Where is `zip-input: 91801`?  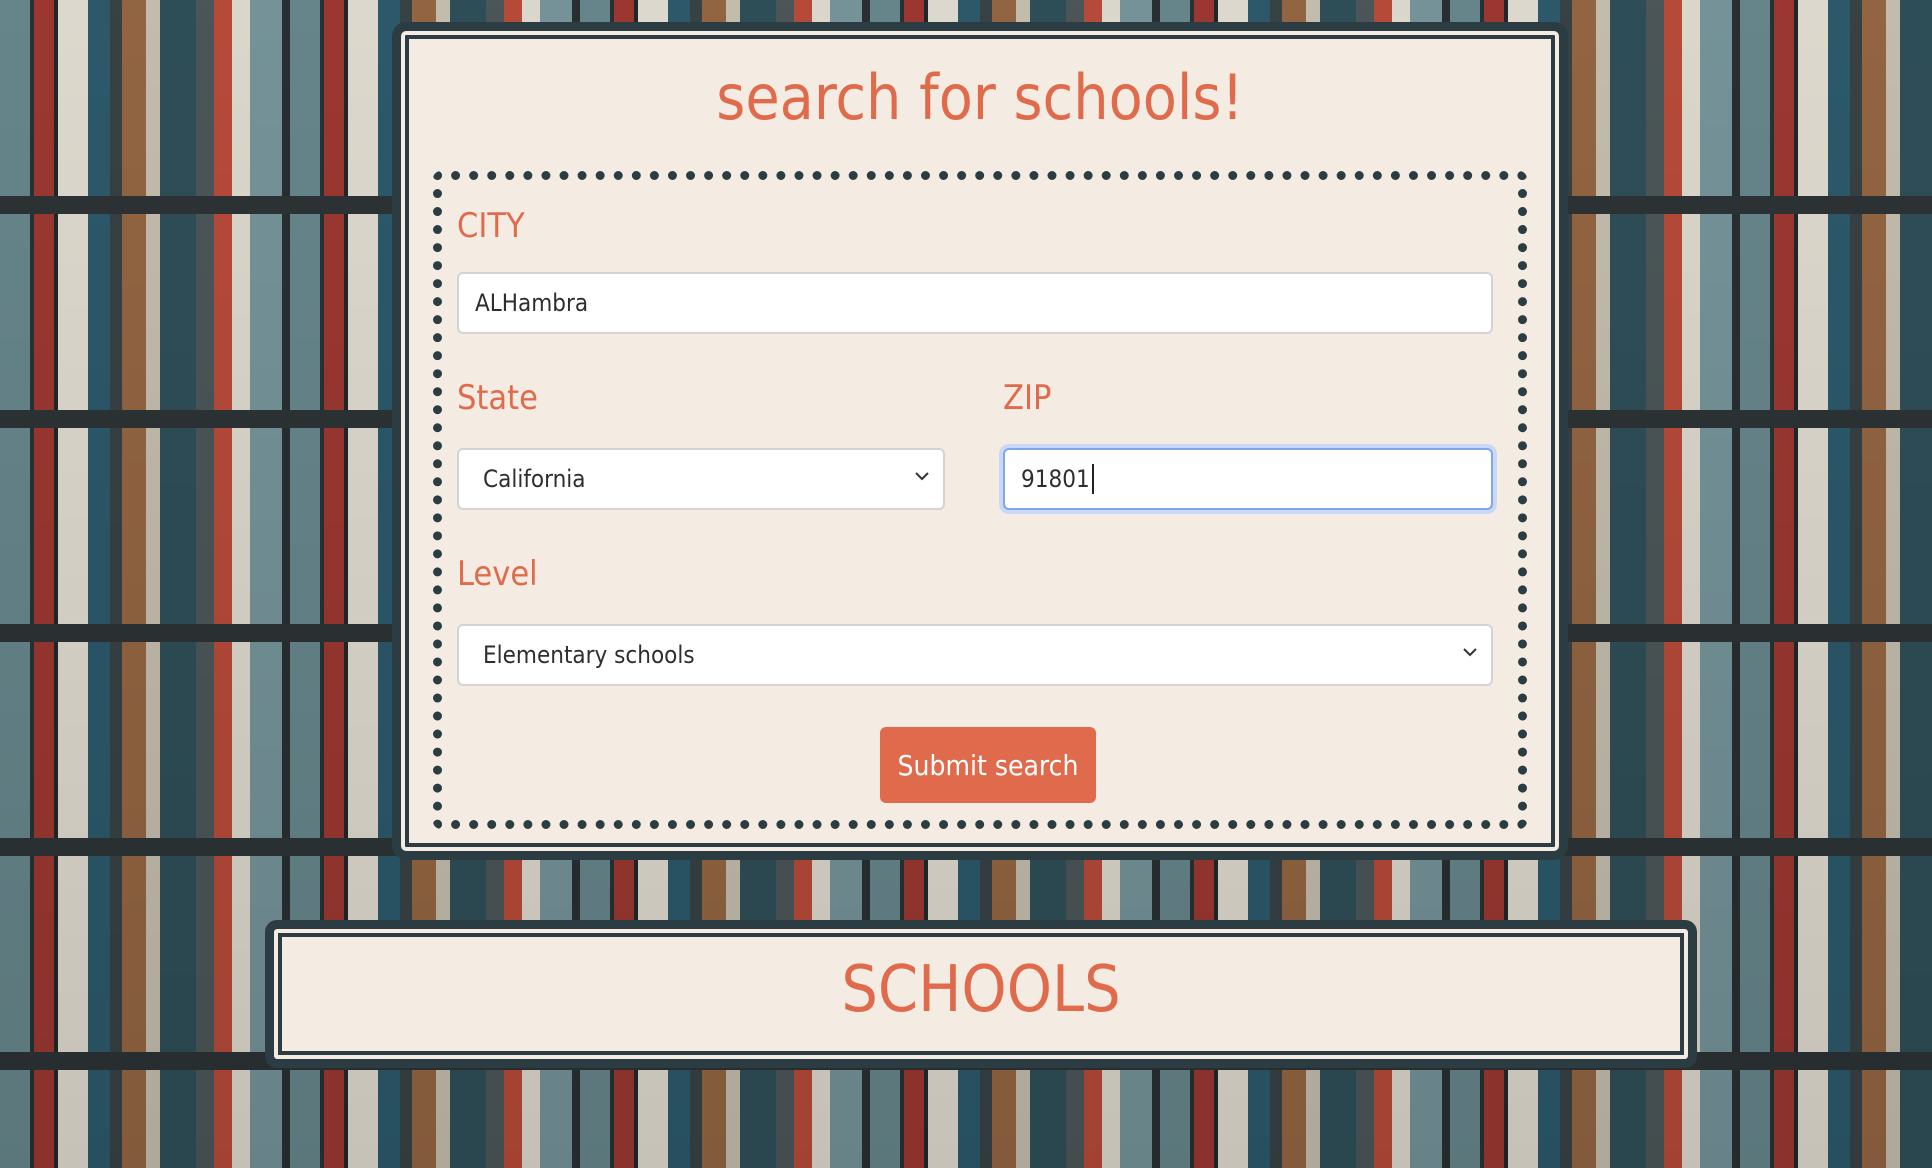 zip-input: 91801 is located at coordinates (1248, 479).